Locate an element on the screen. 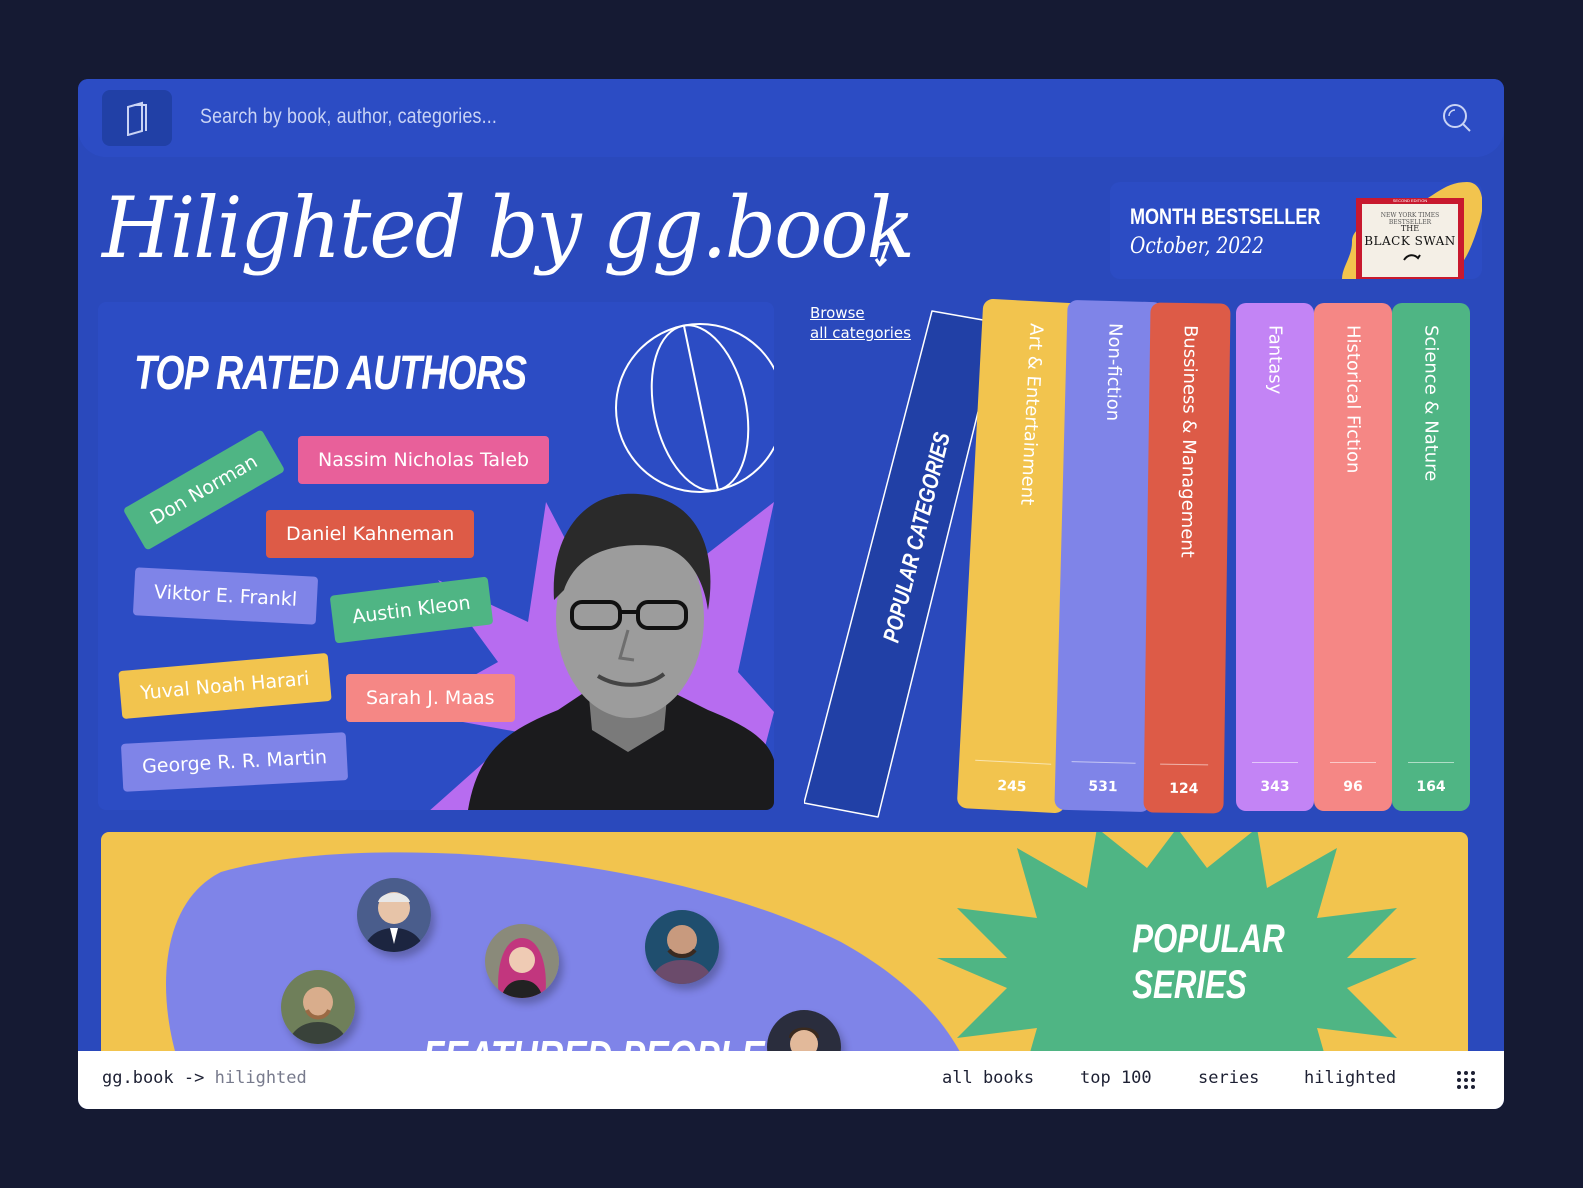 This screenshot has height=1188, width=1583. category-label: Art & Entertainment is located at coordinates (1031, 414).